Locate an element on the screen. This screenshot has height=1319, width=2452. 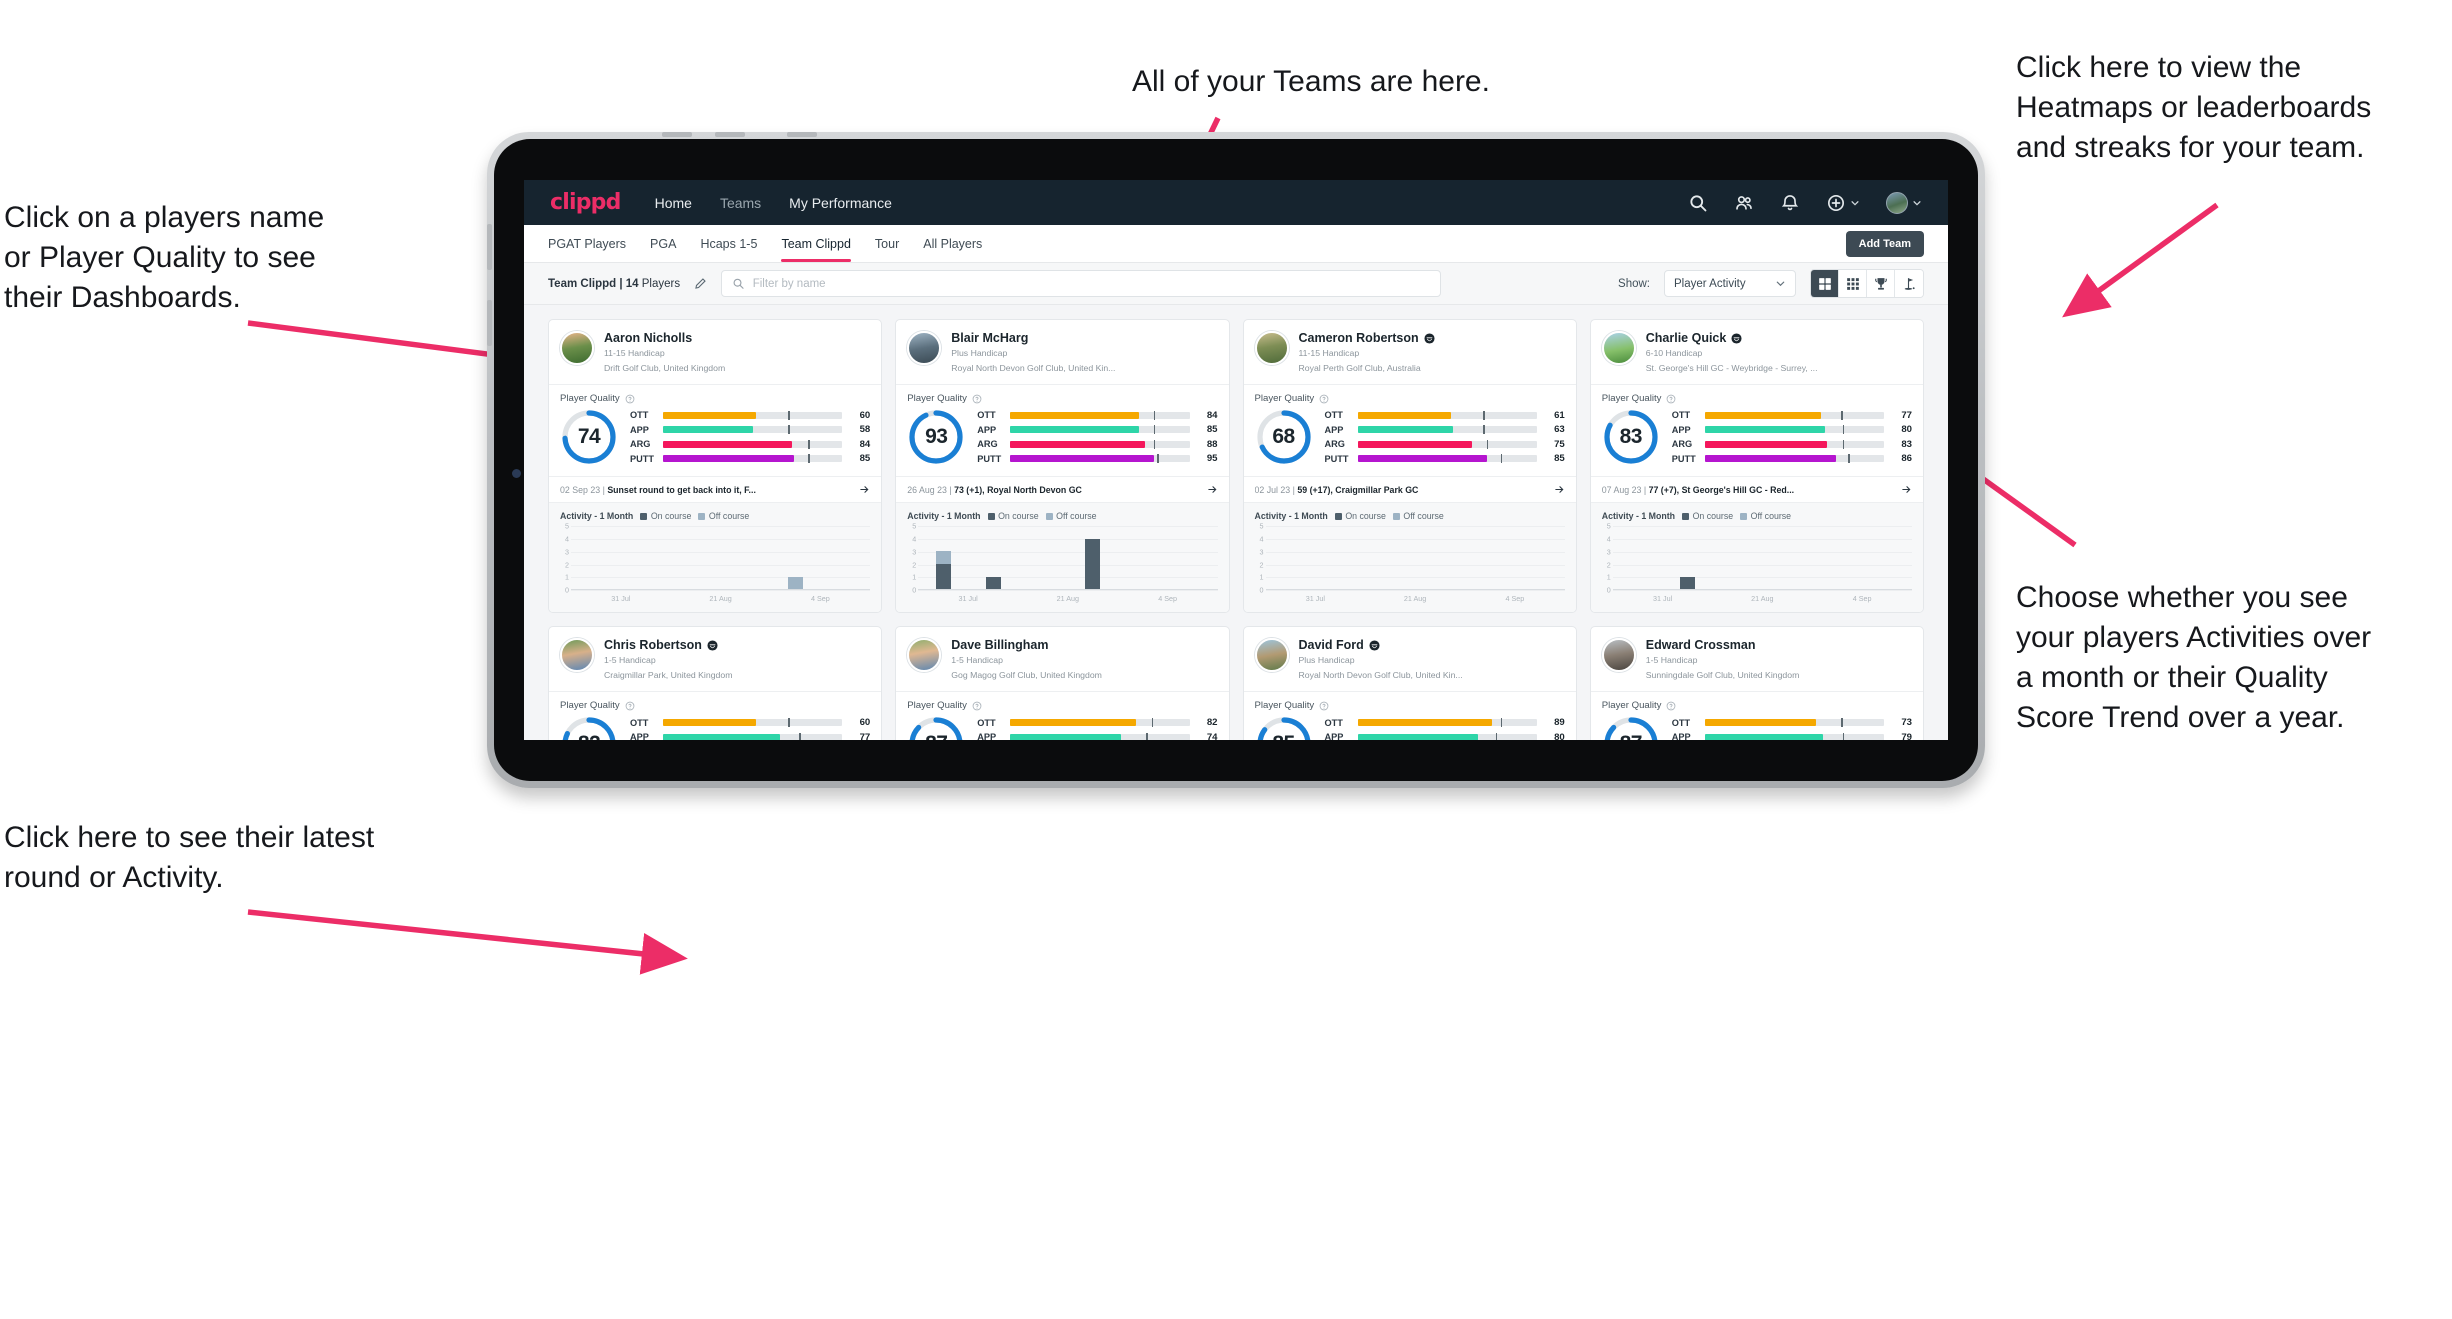
player-avatar is located at coordinates (1271, 348).